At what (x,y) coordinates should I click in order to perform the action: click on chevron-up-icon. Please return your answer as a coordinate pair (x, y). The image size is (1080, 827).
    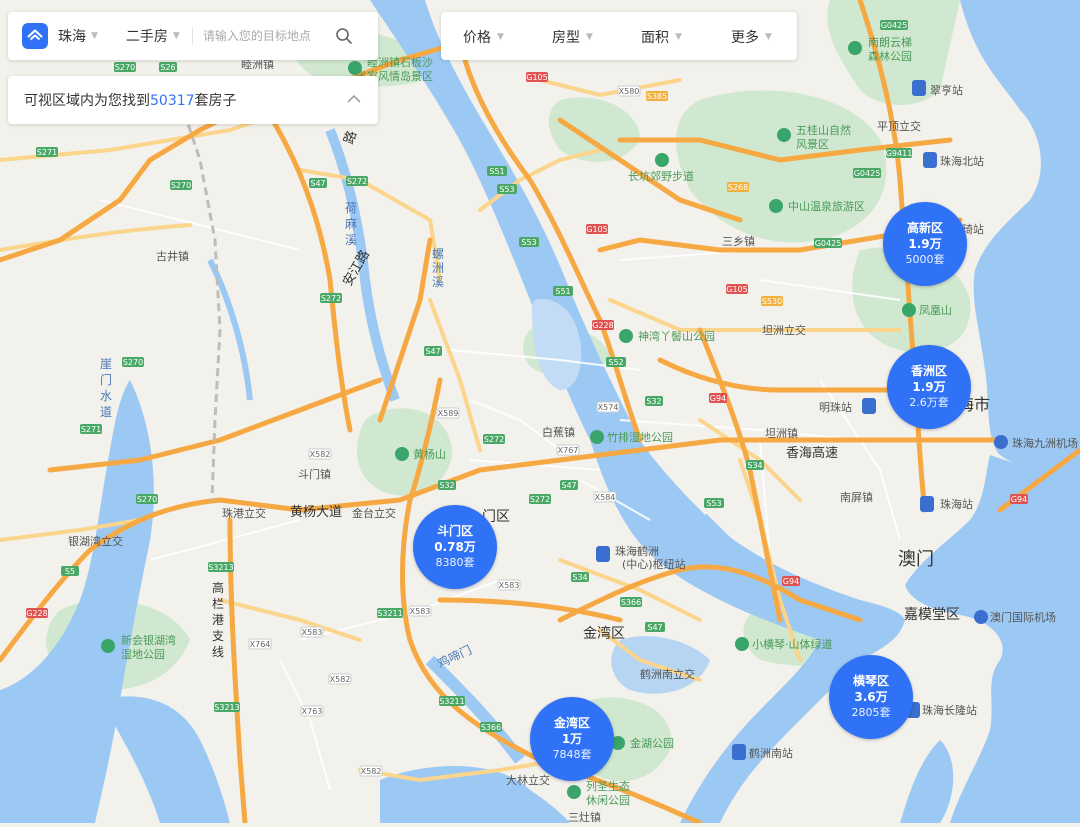
    Looking at the image, I should click on (354, 99).